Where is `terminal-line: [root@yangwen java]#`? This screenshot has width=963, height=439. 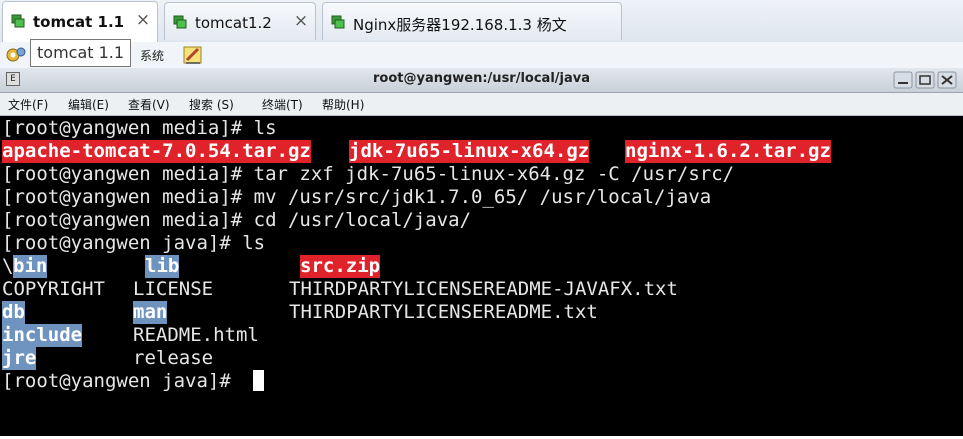 terminal-line: [root@yangwen java]# is located at coordinates (122, 381).